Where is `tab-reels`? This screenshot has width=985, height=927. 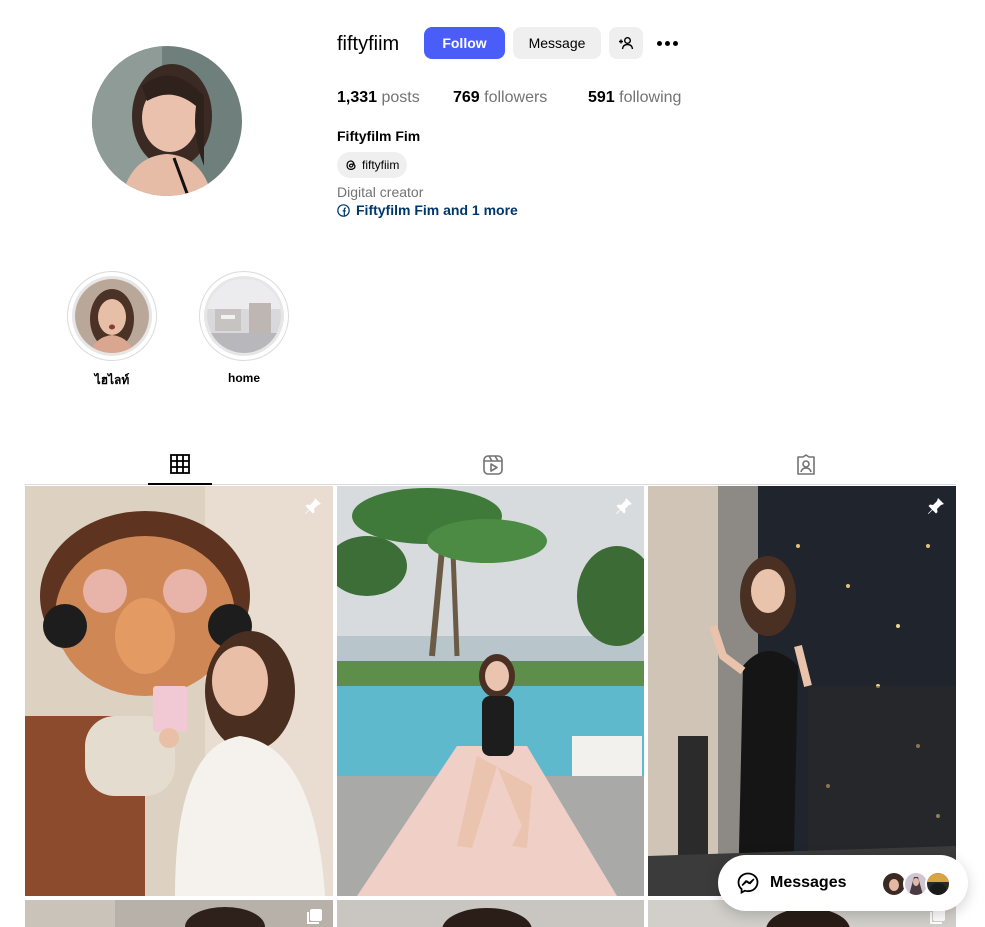 tab-reels is located at coordinates (493, 465).